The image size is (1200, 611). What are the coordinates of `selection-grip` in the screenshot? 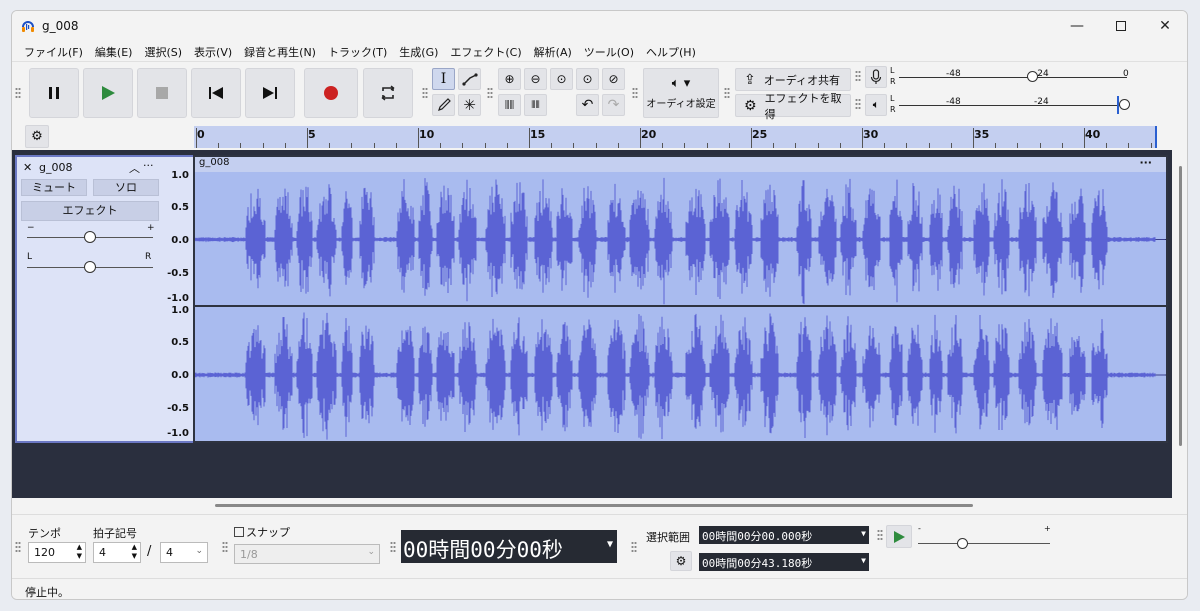 It's located at (634, 547).